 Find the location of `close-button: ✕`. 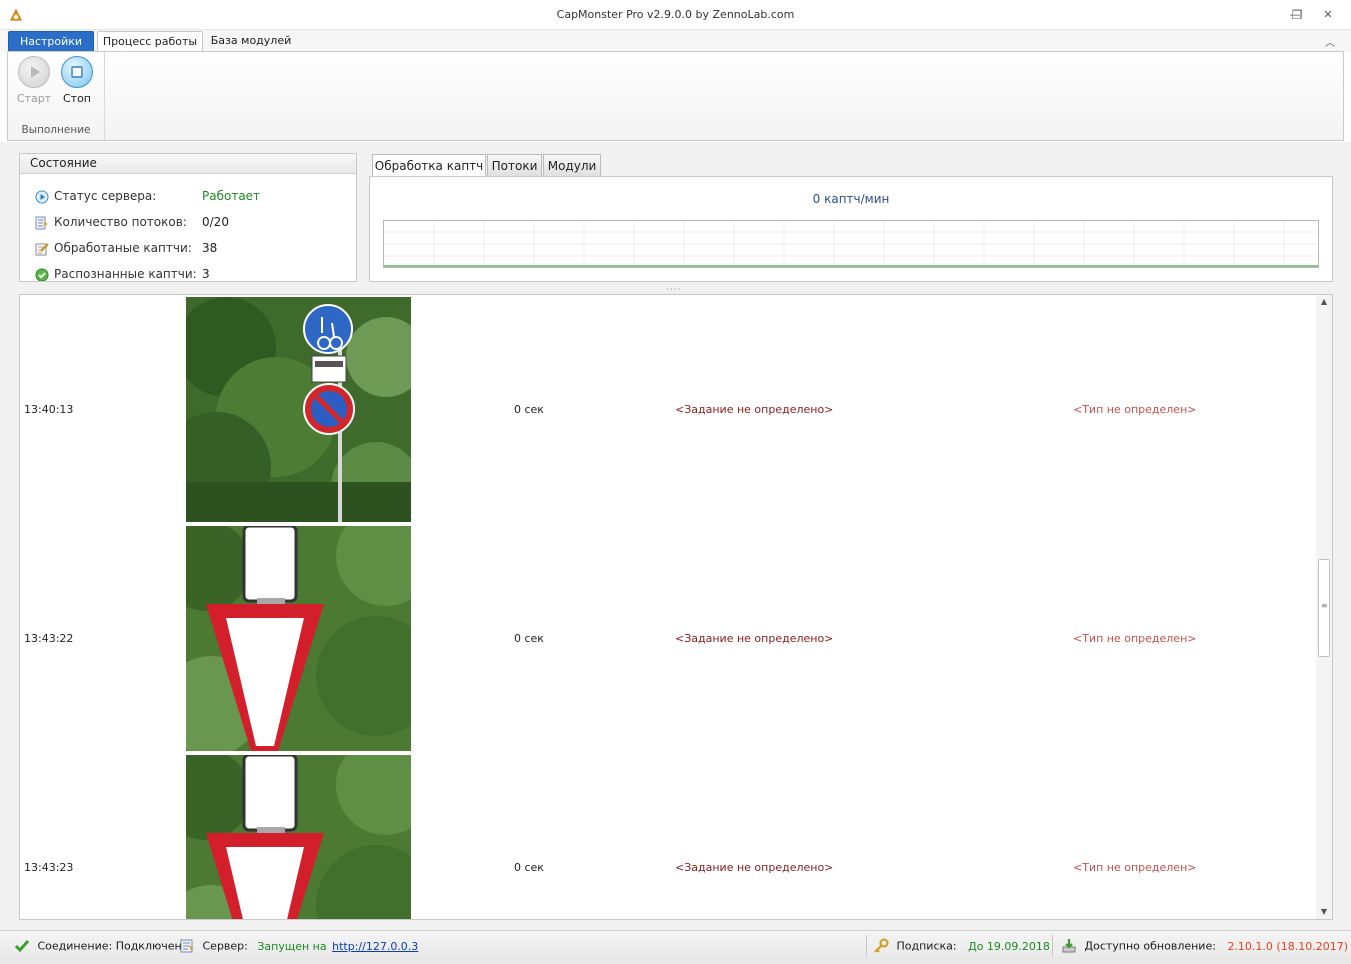

close-button: ✕ is located at coordinates (1328, 15).